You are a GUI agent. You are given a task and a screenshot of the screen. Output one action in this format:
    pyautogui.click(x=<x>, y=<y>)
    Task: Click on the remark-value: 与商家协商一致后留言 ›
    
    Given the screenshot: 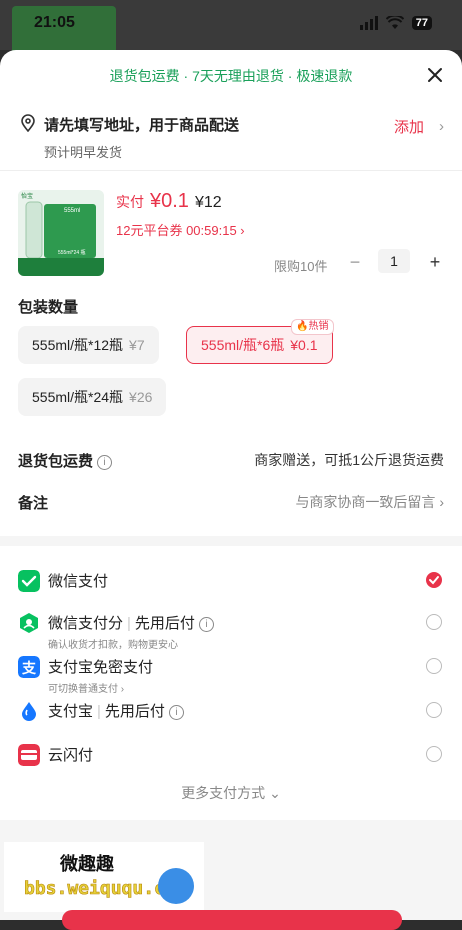 What is the action you would take?
    pyautogui.click(x=369, y=502)
    